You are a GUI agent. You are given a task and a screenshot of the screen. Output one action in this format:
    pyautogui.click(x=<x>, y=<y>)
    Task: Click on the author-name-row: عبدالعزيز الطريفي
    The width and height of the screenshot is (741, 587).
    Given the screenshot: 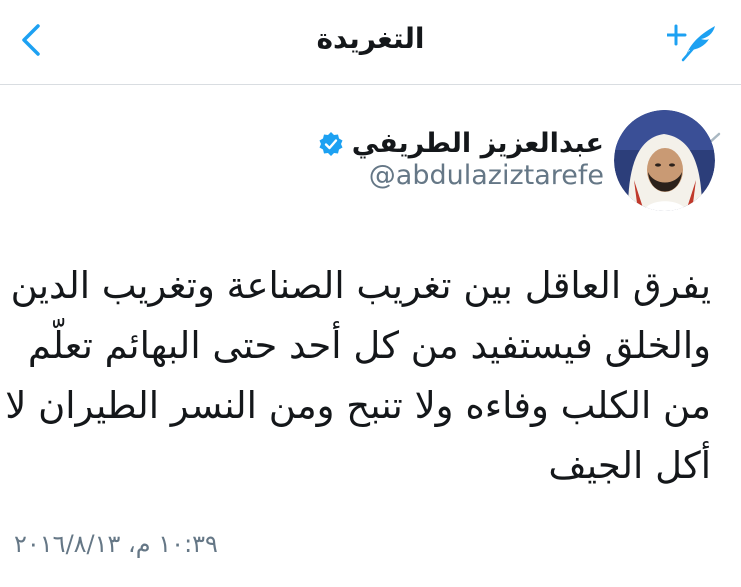 What is the action you would take?
    pyautogui.click(x=461, y=143)
    